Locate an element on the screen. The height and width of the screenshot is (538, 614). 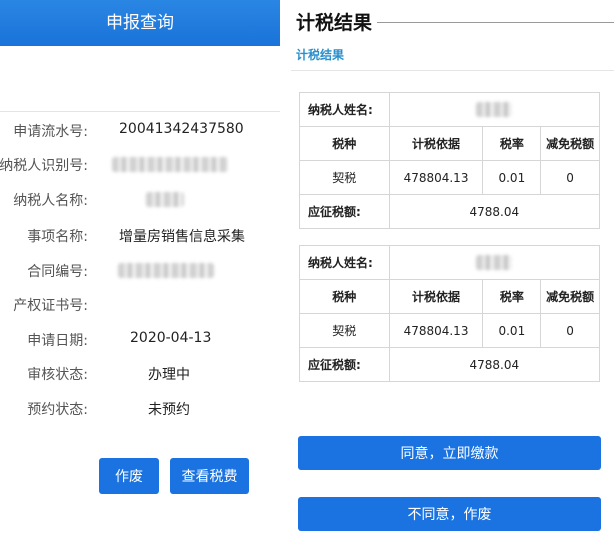
field-appointment-status: 预约状态: 未预约 is located at coordinates (140, 409).